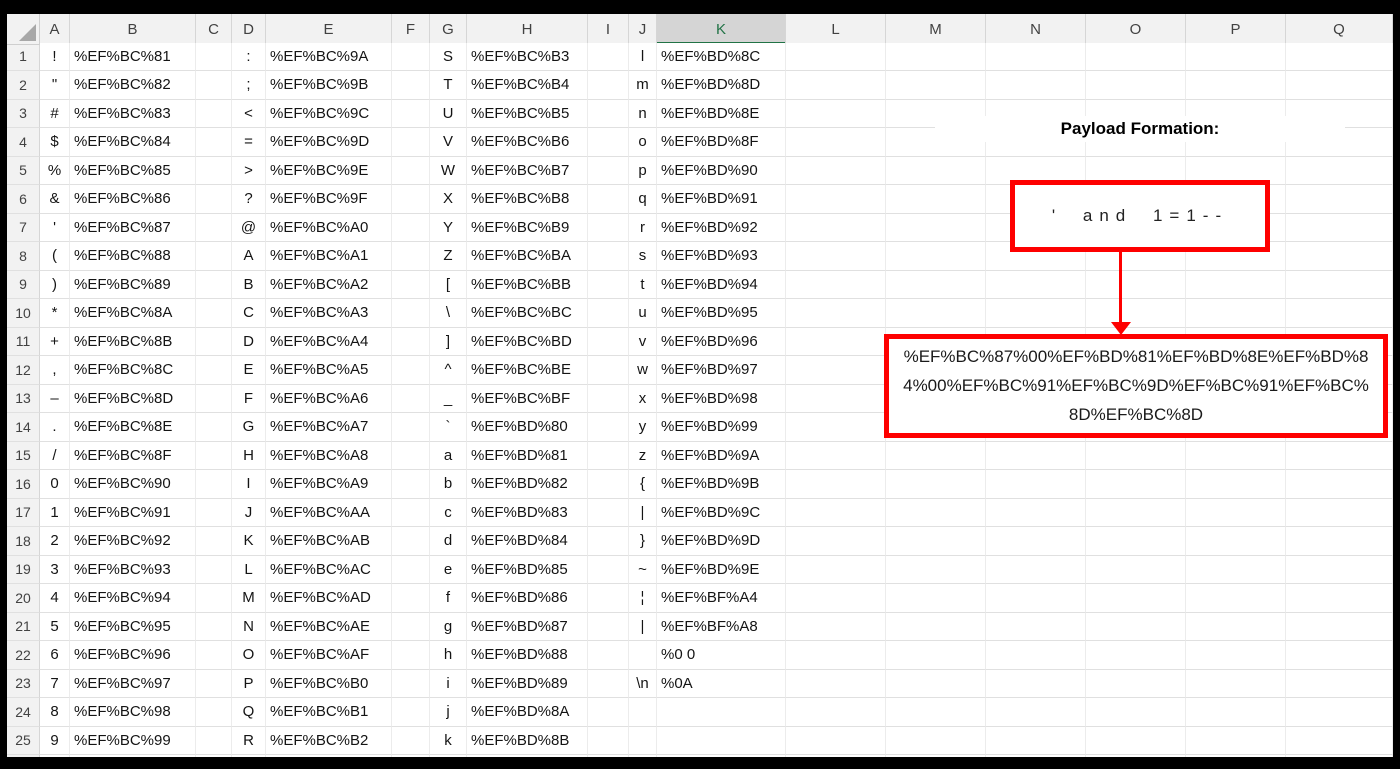  Describe the element at coordinates (608, 655) in the screenshot. I see `cell-I22` at that location.